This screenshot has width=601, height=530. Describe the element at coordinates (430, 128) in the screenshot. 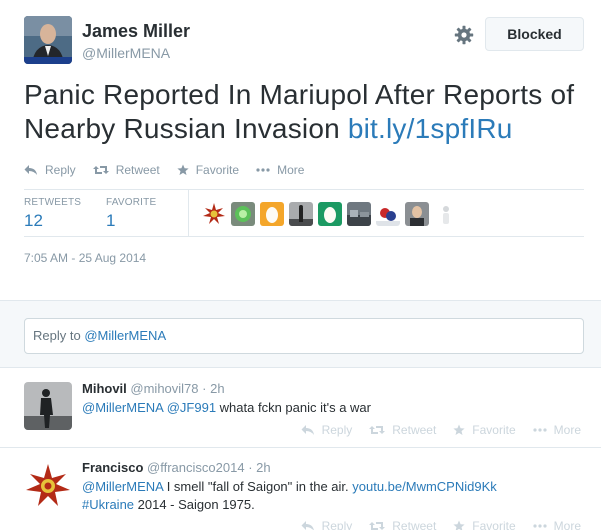

I see `tweet-link: bit.ly/1spfIRu` at that location.